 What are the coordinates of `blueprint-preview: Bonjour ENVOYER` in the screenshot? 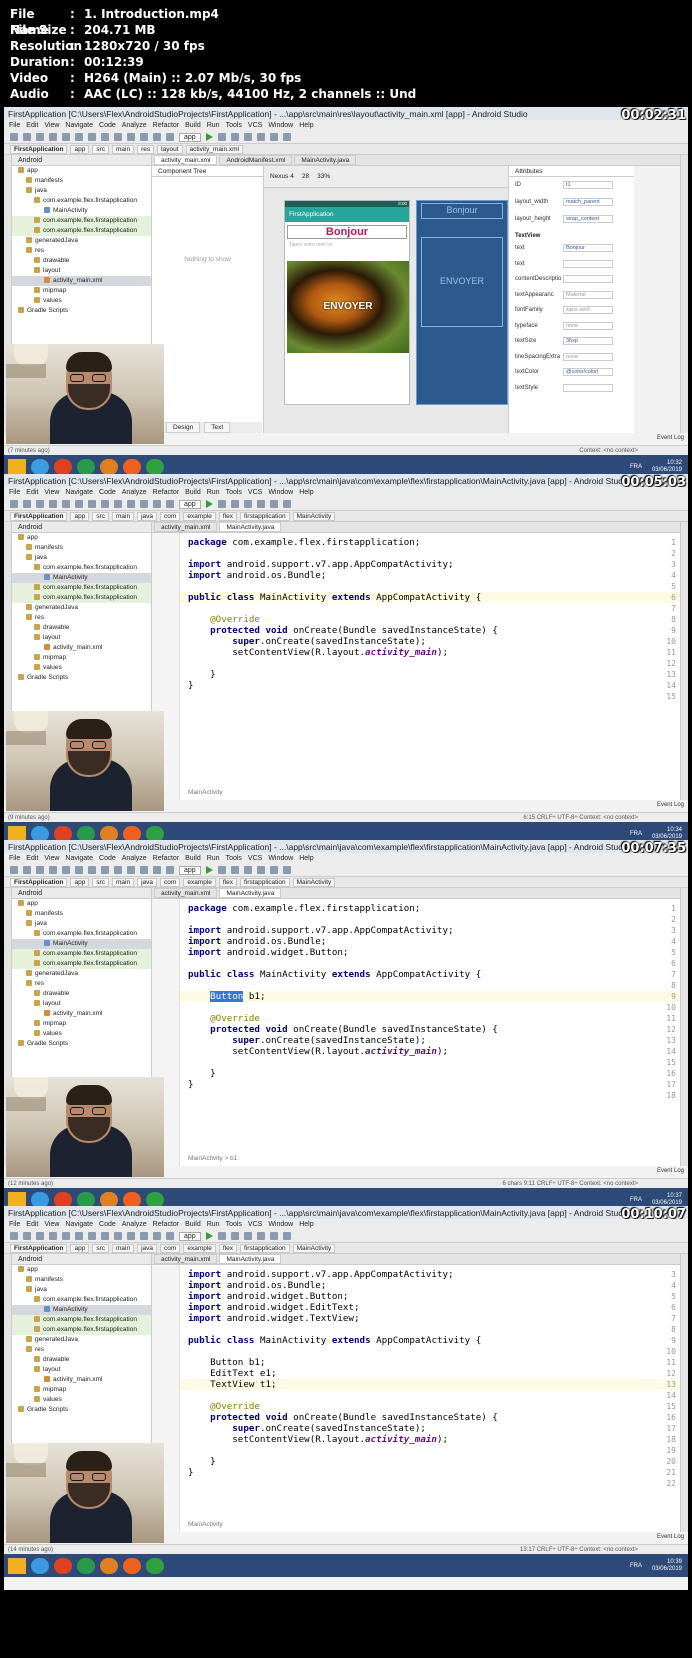 It's located at (462, 302).